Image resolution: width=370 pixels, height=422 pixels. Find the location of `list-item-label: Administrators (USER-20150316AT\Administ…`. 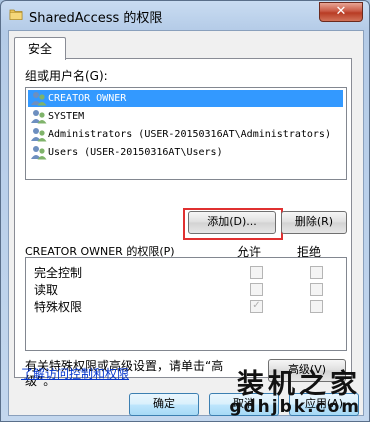

list-item-label: Administrators (USER-20150316AT\Administ… is located at coordinates (189, 134).